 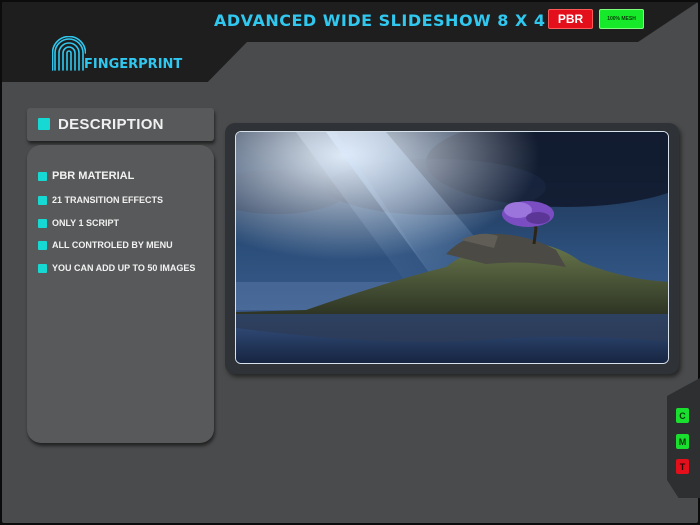 What do you see at coordinates (380, 20) in the screenshot?
I see `app-title: ADVANCED WIDE SLIDESHOW 8 X 4` at bounding box center [380, 20].